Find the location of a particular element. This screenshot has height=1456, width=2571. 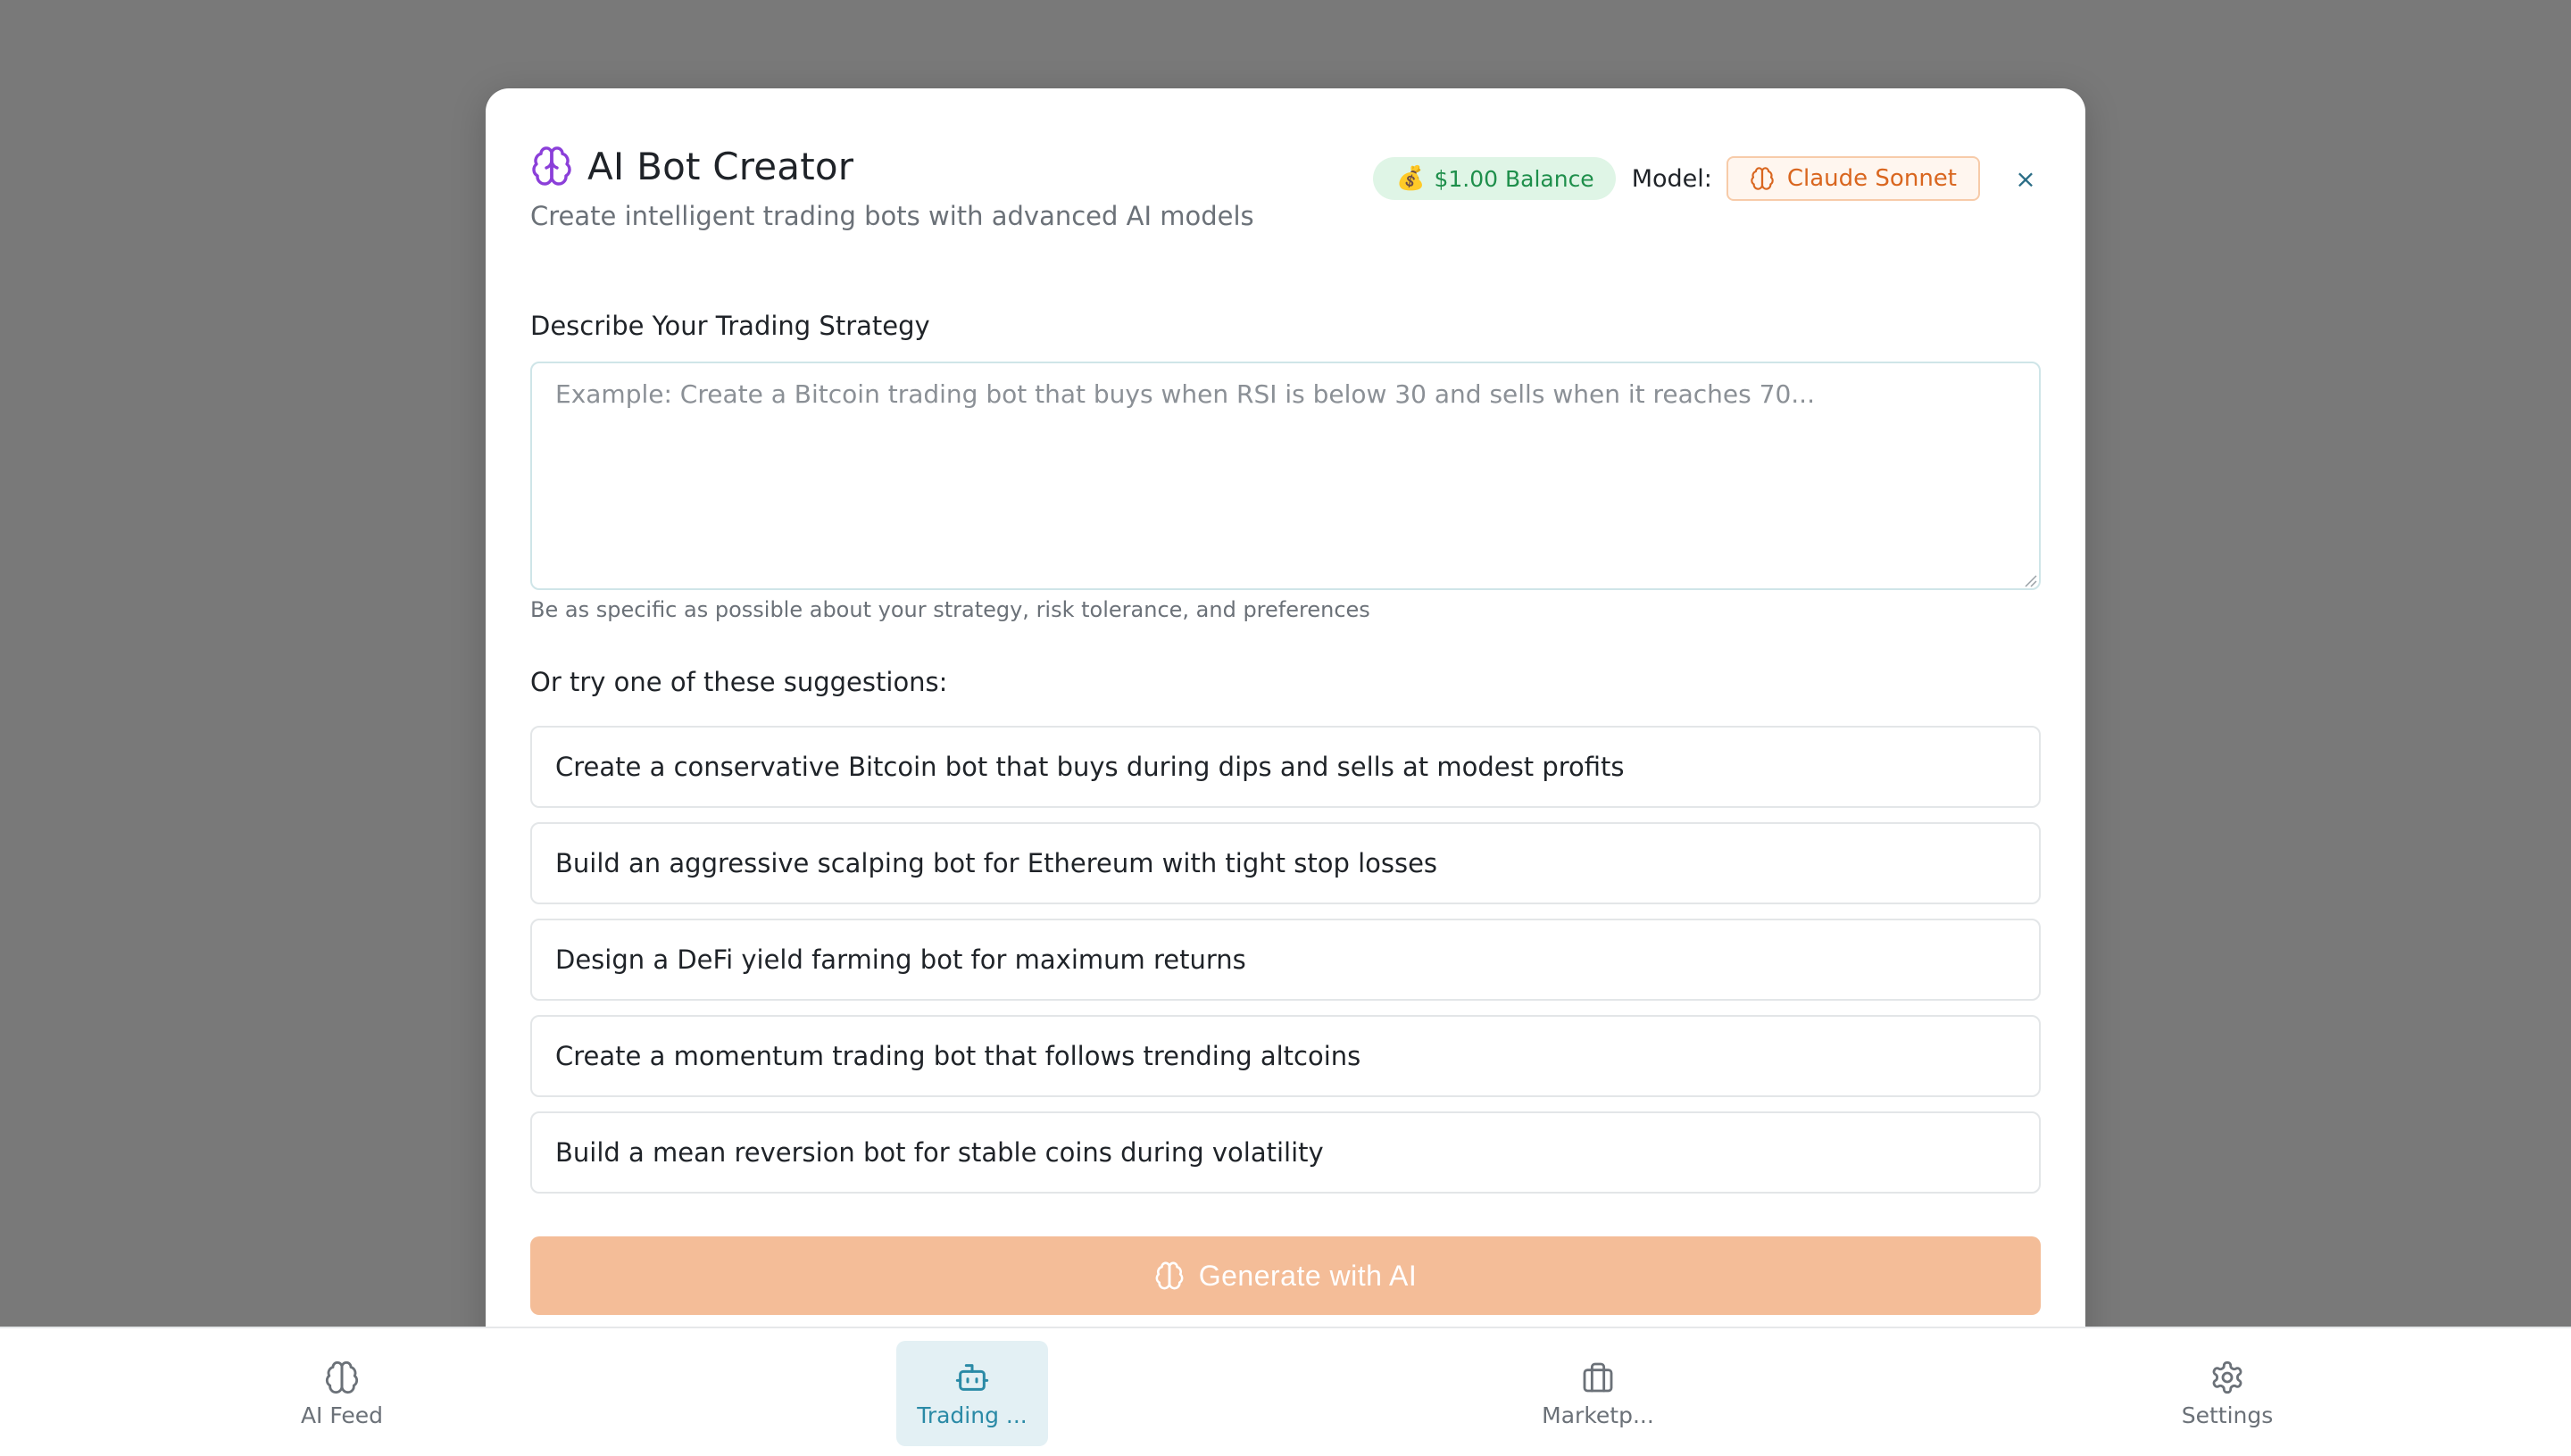

bottom-navigation: AI Feed Trading ... Marketp... Settings is located at coordinates (1285, 1391).